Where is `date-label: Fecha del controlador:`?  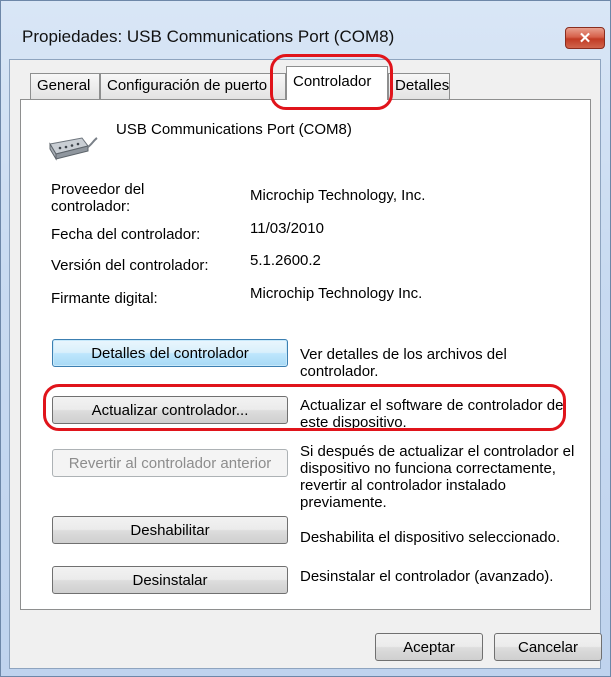
date-label: Fecha del controlador: is located at coordinates (126, 234).